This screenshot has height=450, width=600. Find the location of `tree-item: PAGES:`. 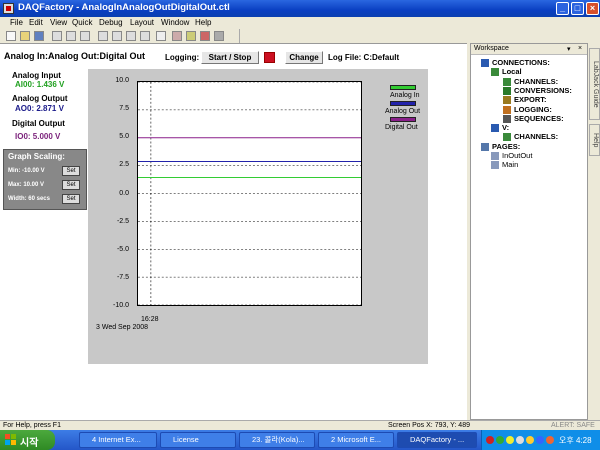

tree-item: PAGES: is located at coordinates (506, 146).